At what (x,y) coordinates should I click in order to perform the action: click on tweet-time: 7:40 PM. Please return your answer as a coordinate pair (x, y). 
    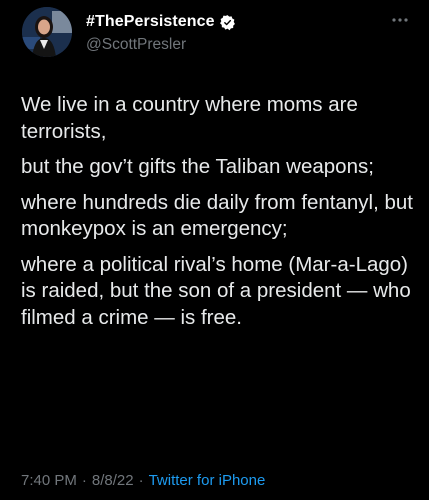
    Looking at the image, I should click on (49, 480).